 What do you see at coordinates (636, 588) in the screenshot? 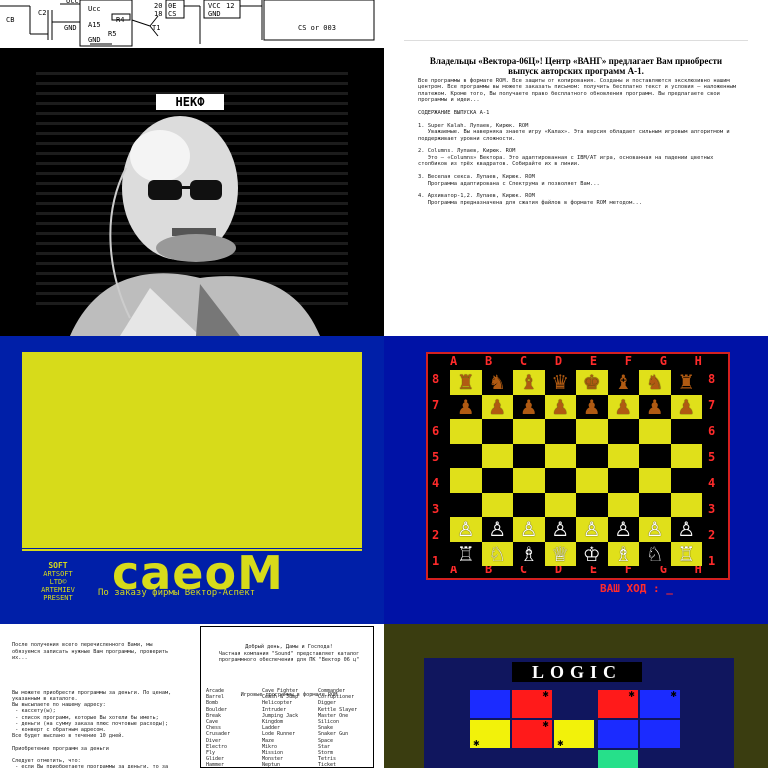
I see `move-prompt: ВАШ ХОД : _` at bounding box center [636, 588].